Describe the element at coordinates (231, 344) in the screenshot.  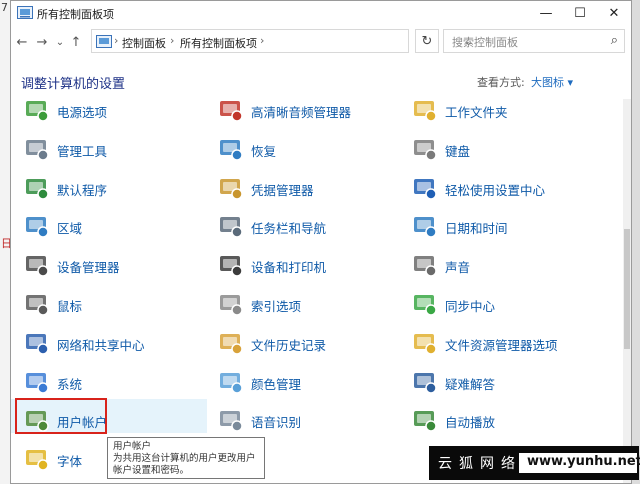
I see `file-history-icon` at that location.